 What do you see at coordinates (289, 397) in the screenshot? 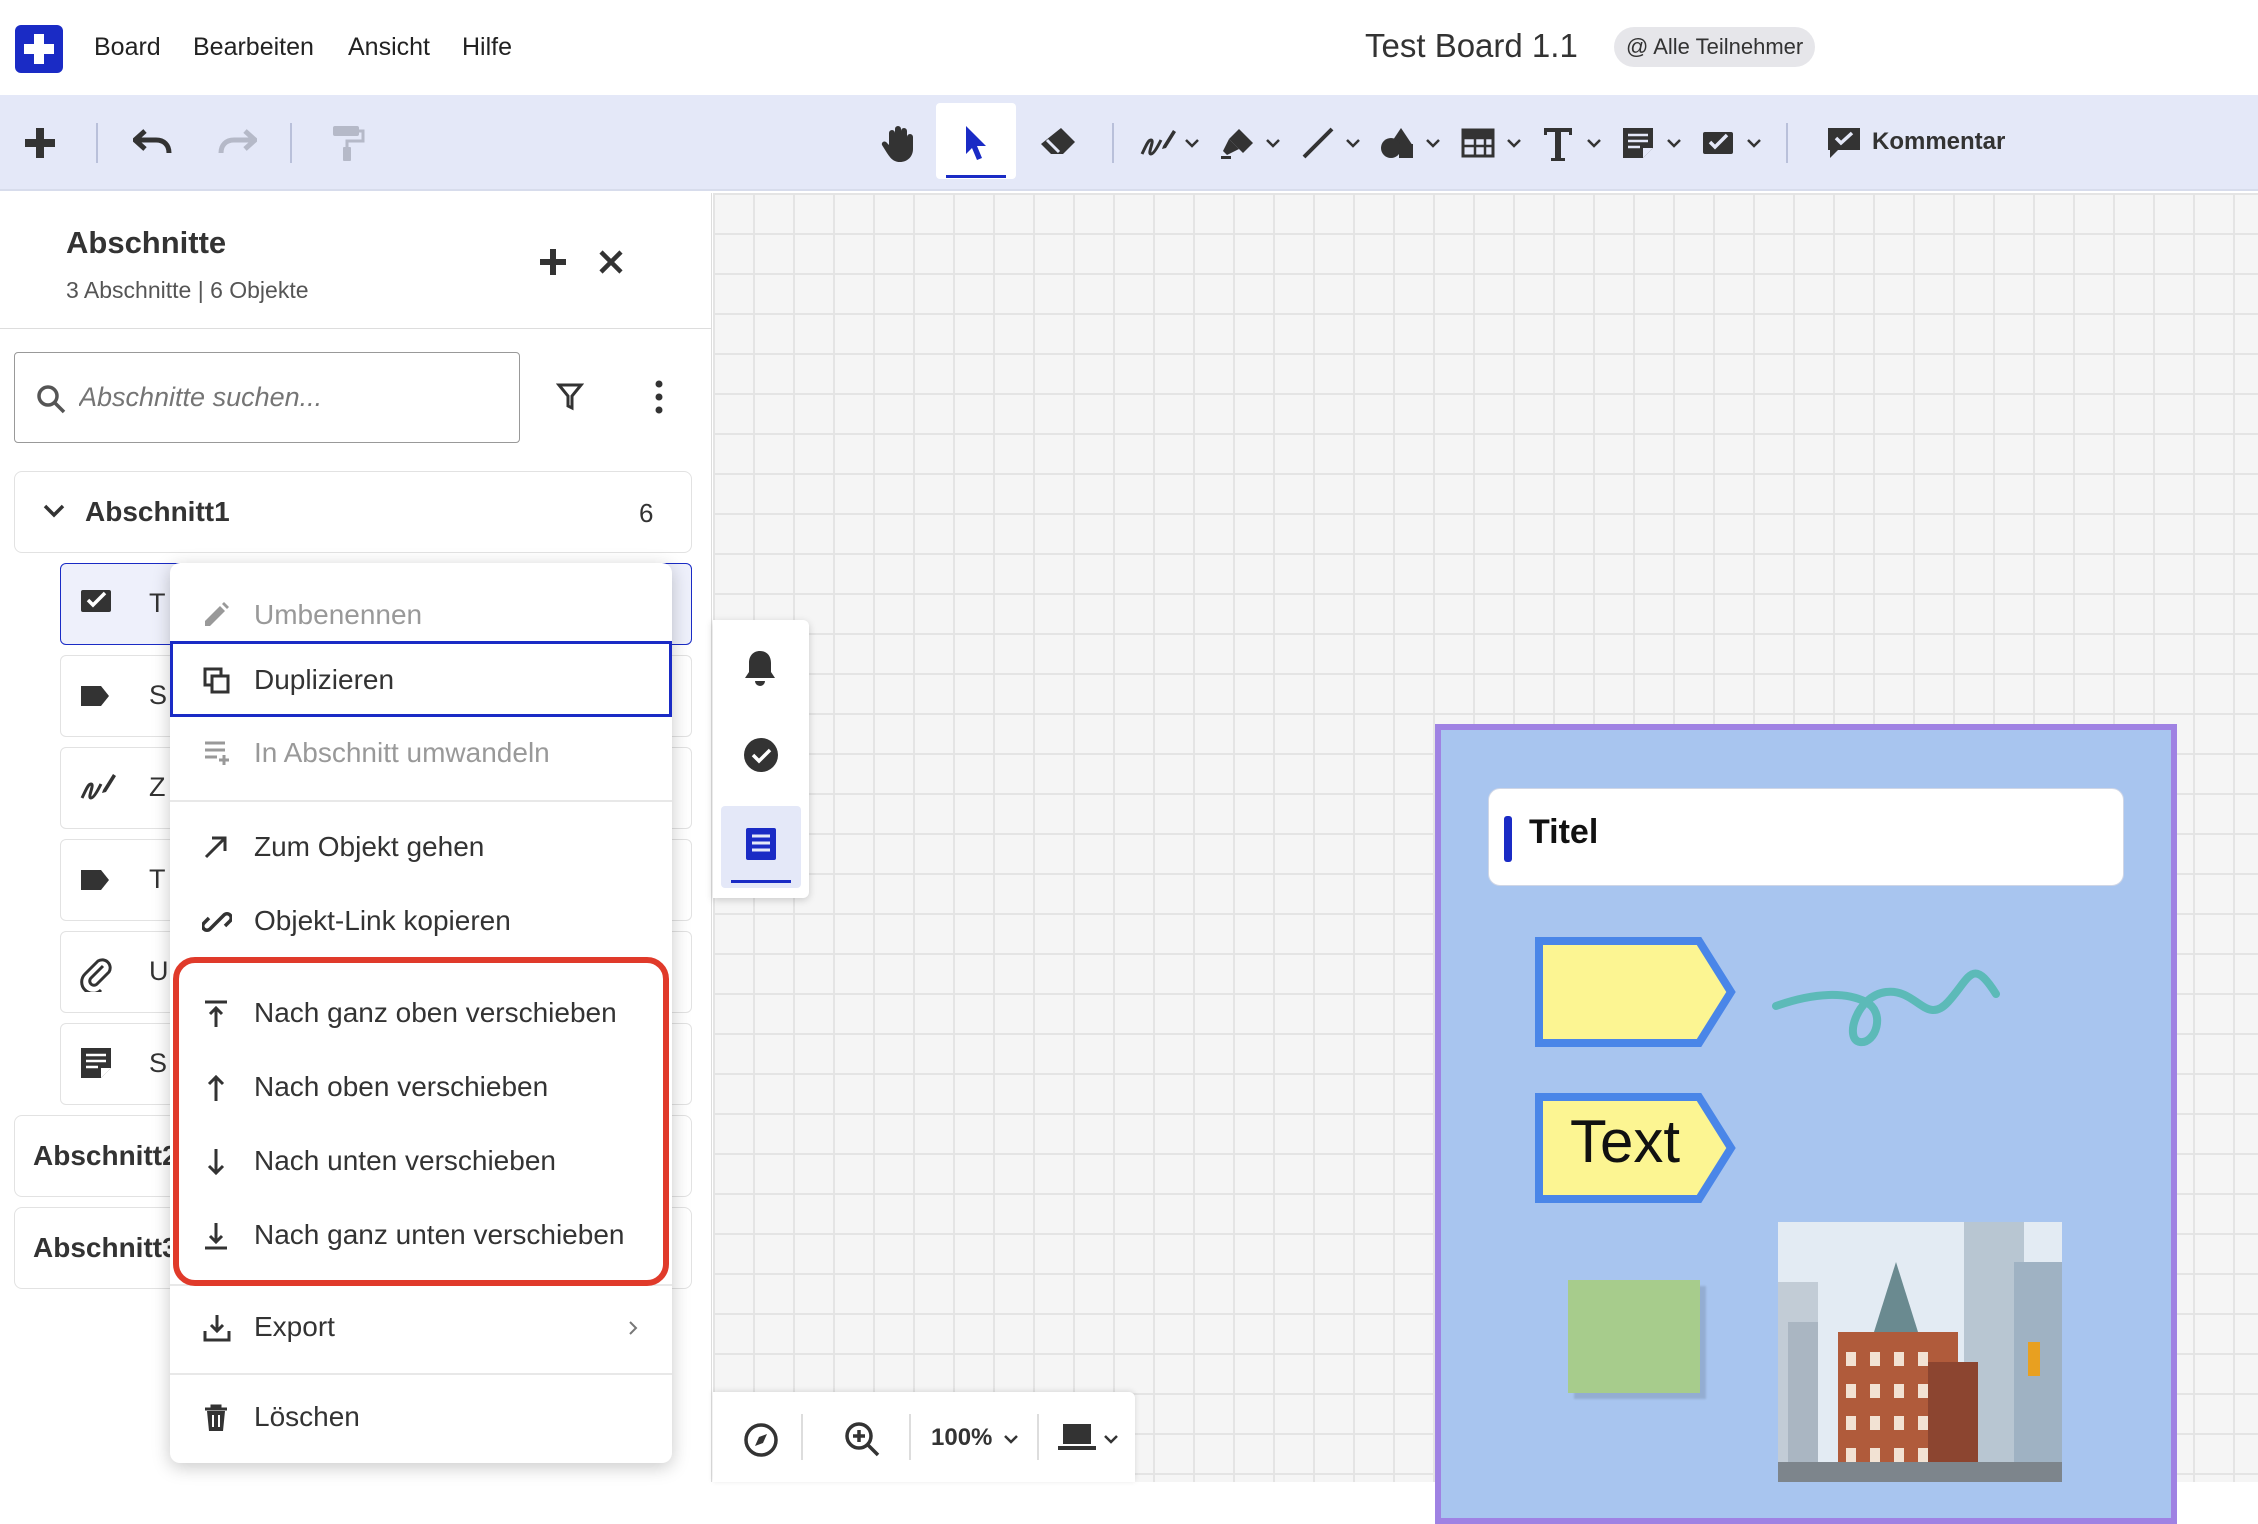
I see `search-input` at bounding box center [289, 397].